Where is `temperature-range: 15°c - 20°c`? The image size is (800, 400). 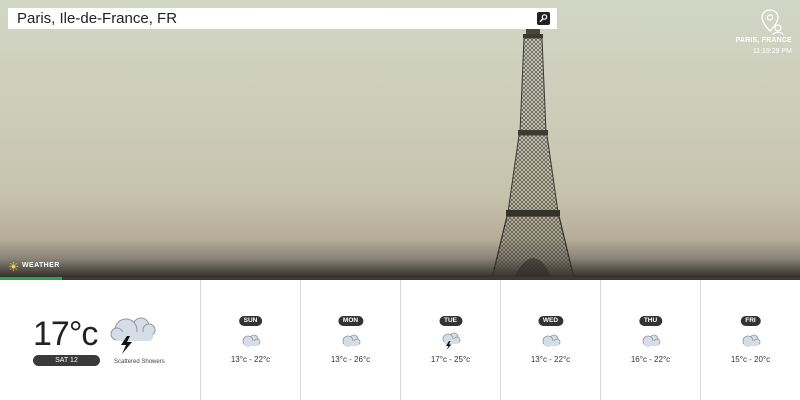
temperature-range: 15°c - 20°c is located at coordinates (750, 359).